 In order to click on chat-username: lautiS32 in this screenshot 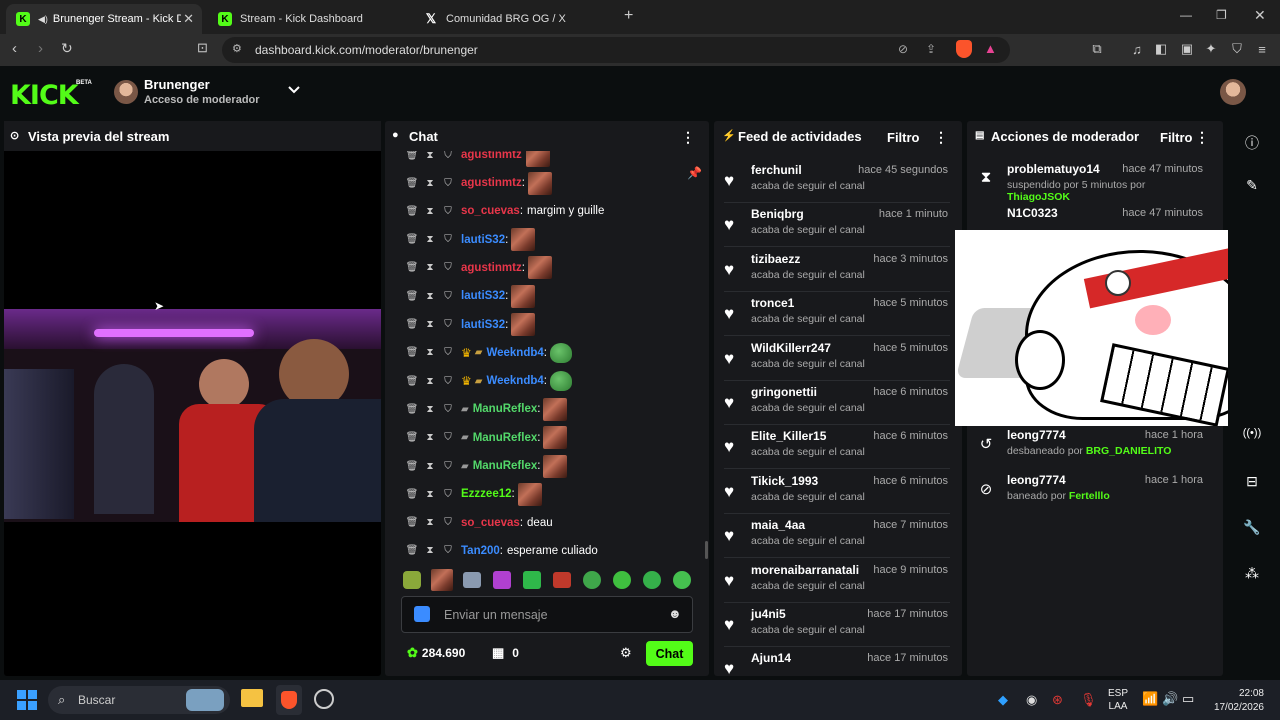, I will do `click(483, 296)`.